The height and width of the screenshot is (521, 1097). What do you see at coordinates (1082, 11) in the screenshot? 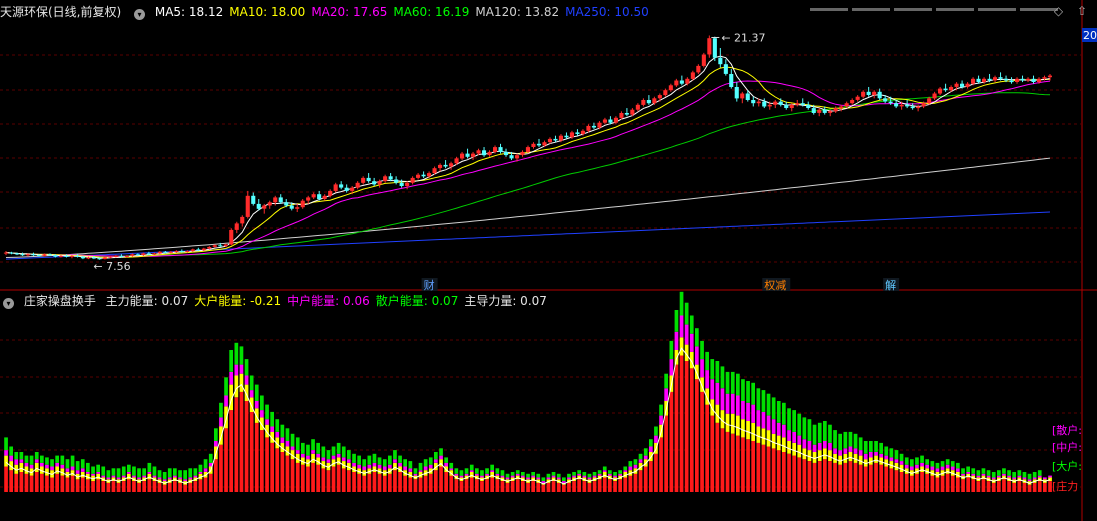
I see `up-arrow-icon: ⇧` at bounding box center [1082, 11].